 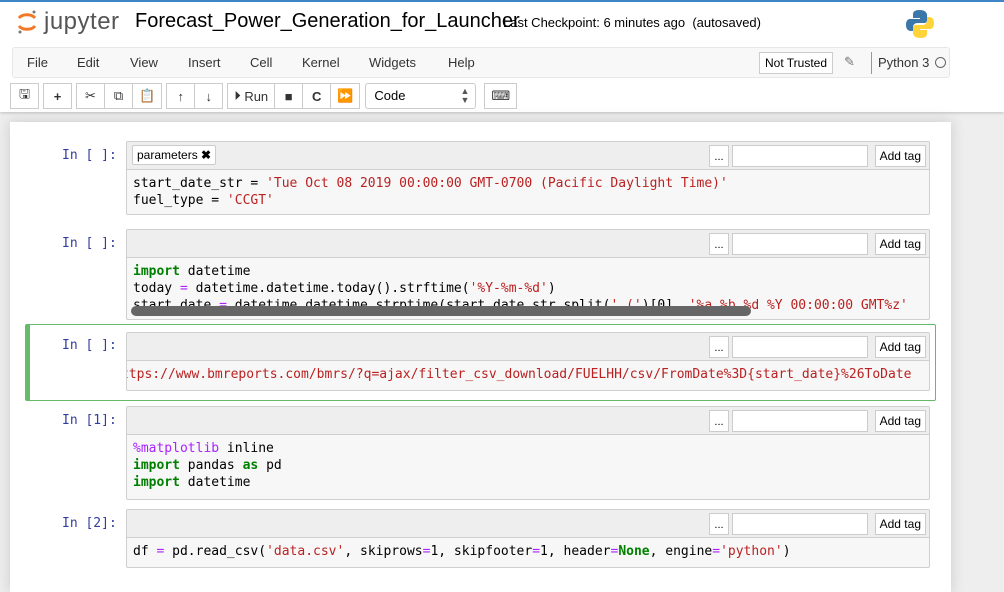 What do you see at coordinates (904, 62) in the screenshot?
I see `kernel-name: Python 3` at bounding box center [904, 62].